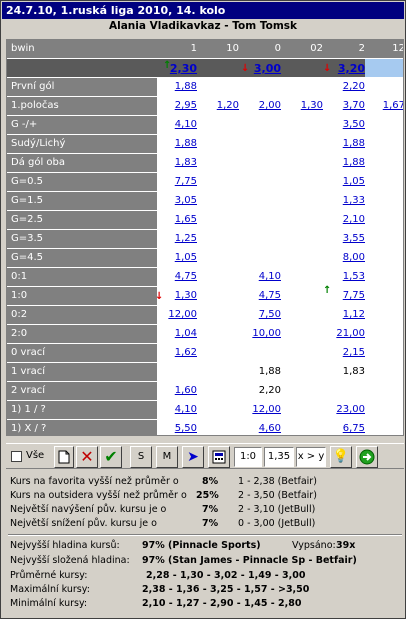 The image size is (406, 619). Describe the element at coordinates (269, 371) in the screenshot. I see `odds-cell-0: 1,88` at that location.